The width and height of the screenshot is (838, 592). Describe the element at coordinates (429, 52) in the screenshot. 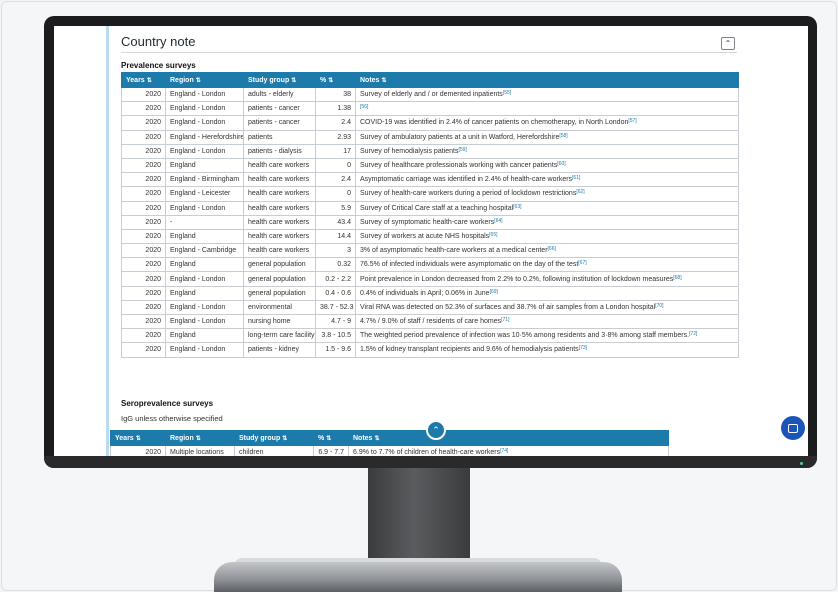

I see `title-divider` at that location.